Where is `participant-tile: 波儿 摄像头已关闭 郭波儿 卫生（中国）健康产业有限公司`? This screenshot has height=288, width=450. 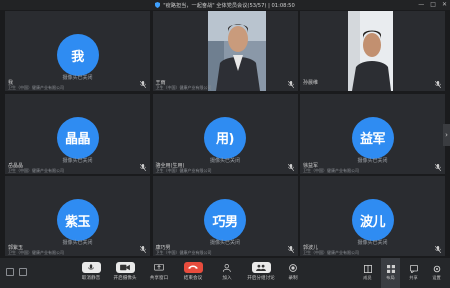 participant-tile: 波儿 摄像头已关闭 郭波儿 卫生（中国）健康产业有限公司 is located at coordinates (372, 216).